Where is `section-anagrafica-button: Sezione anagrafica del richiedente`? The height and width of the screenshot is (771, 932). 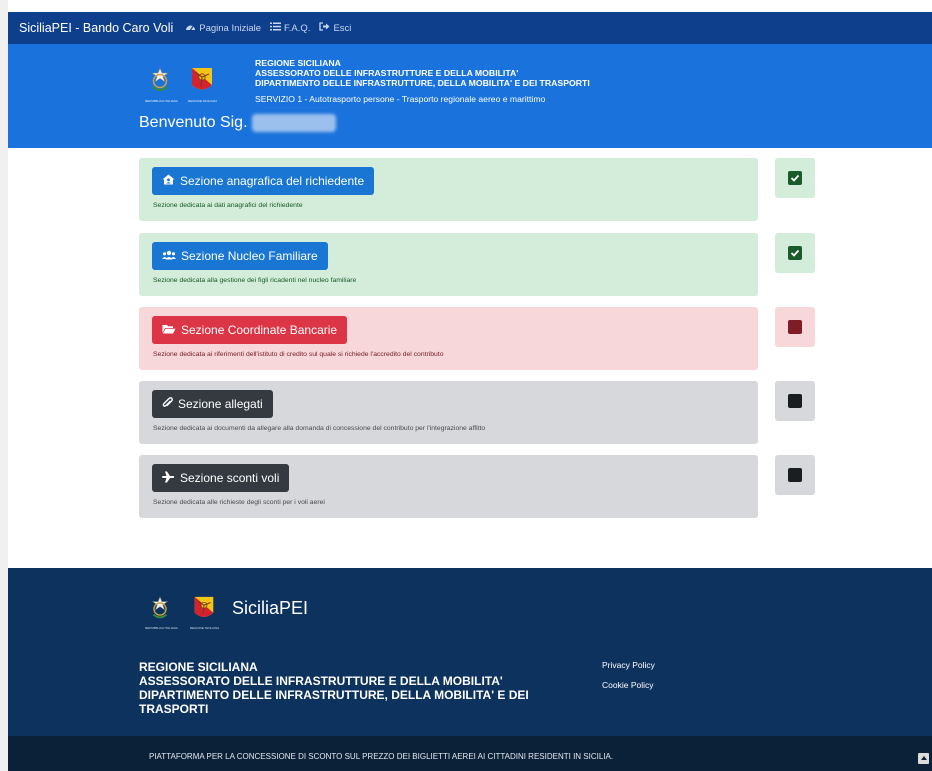 section-anagrafica-button: Sezione anagrafica del richiedente is located at coordinates (263, 181).